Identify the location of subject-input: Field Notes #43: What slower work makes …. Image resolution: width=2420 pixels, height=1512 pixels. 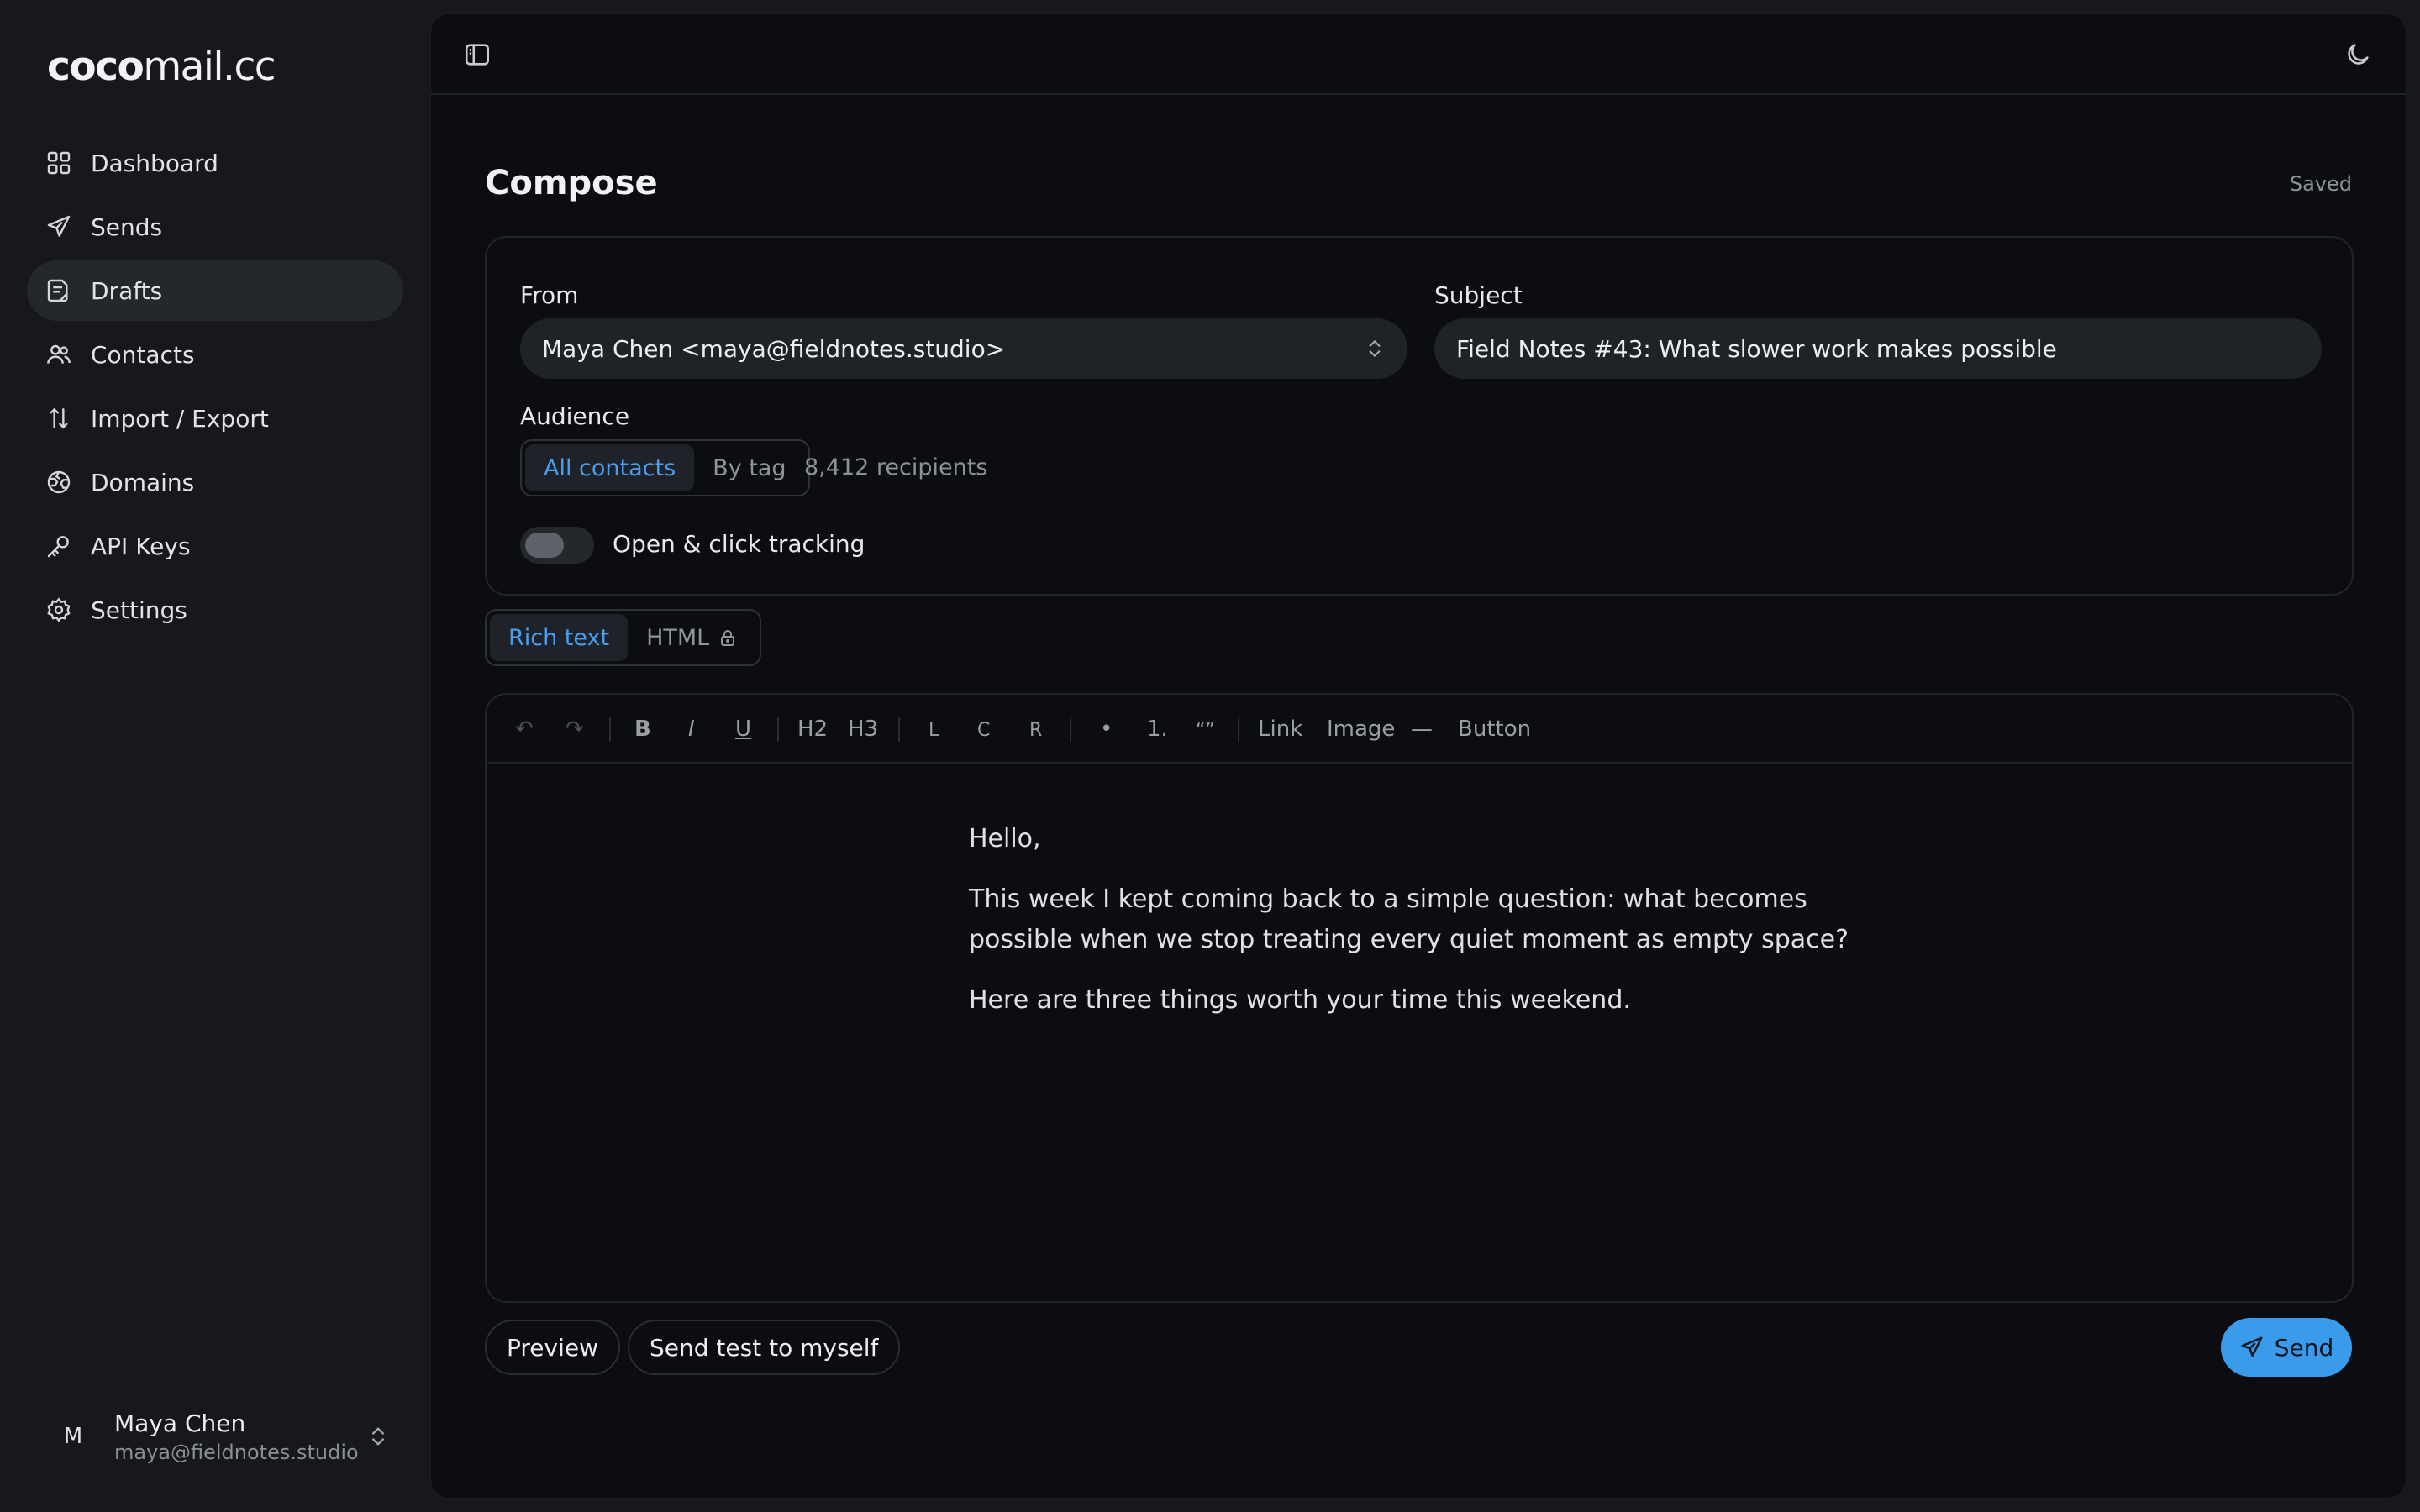
(1878, 348).